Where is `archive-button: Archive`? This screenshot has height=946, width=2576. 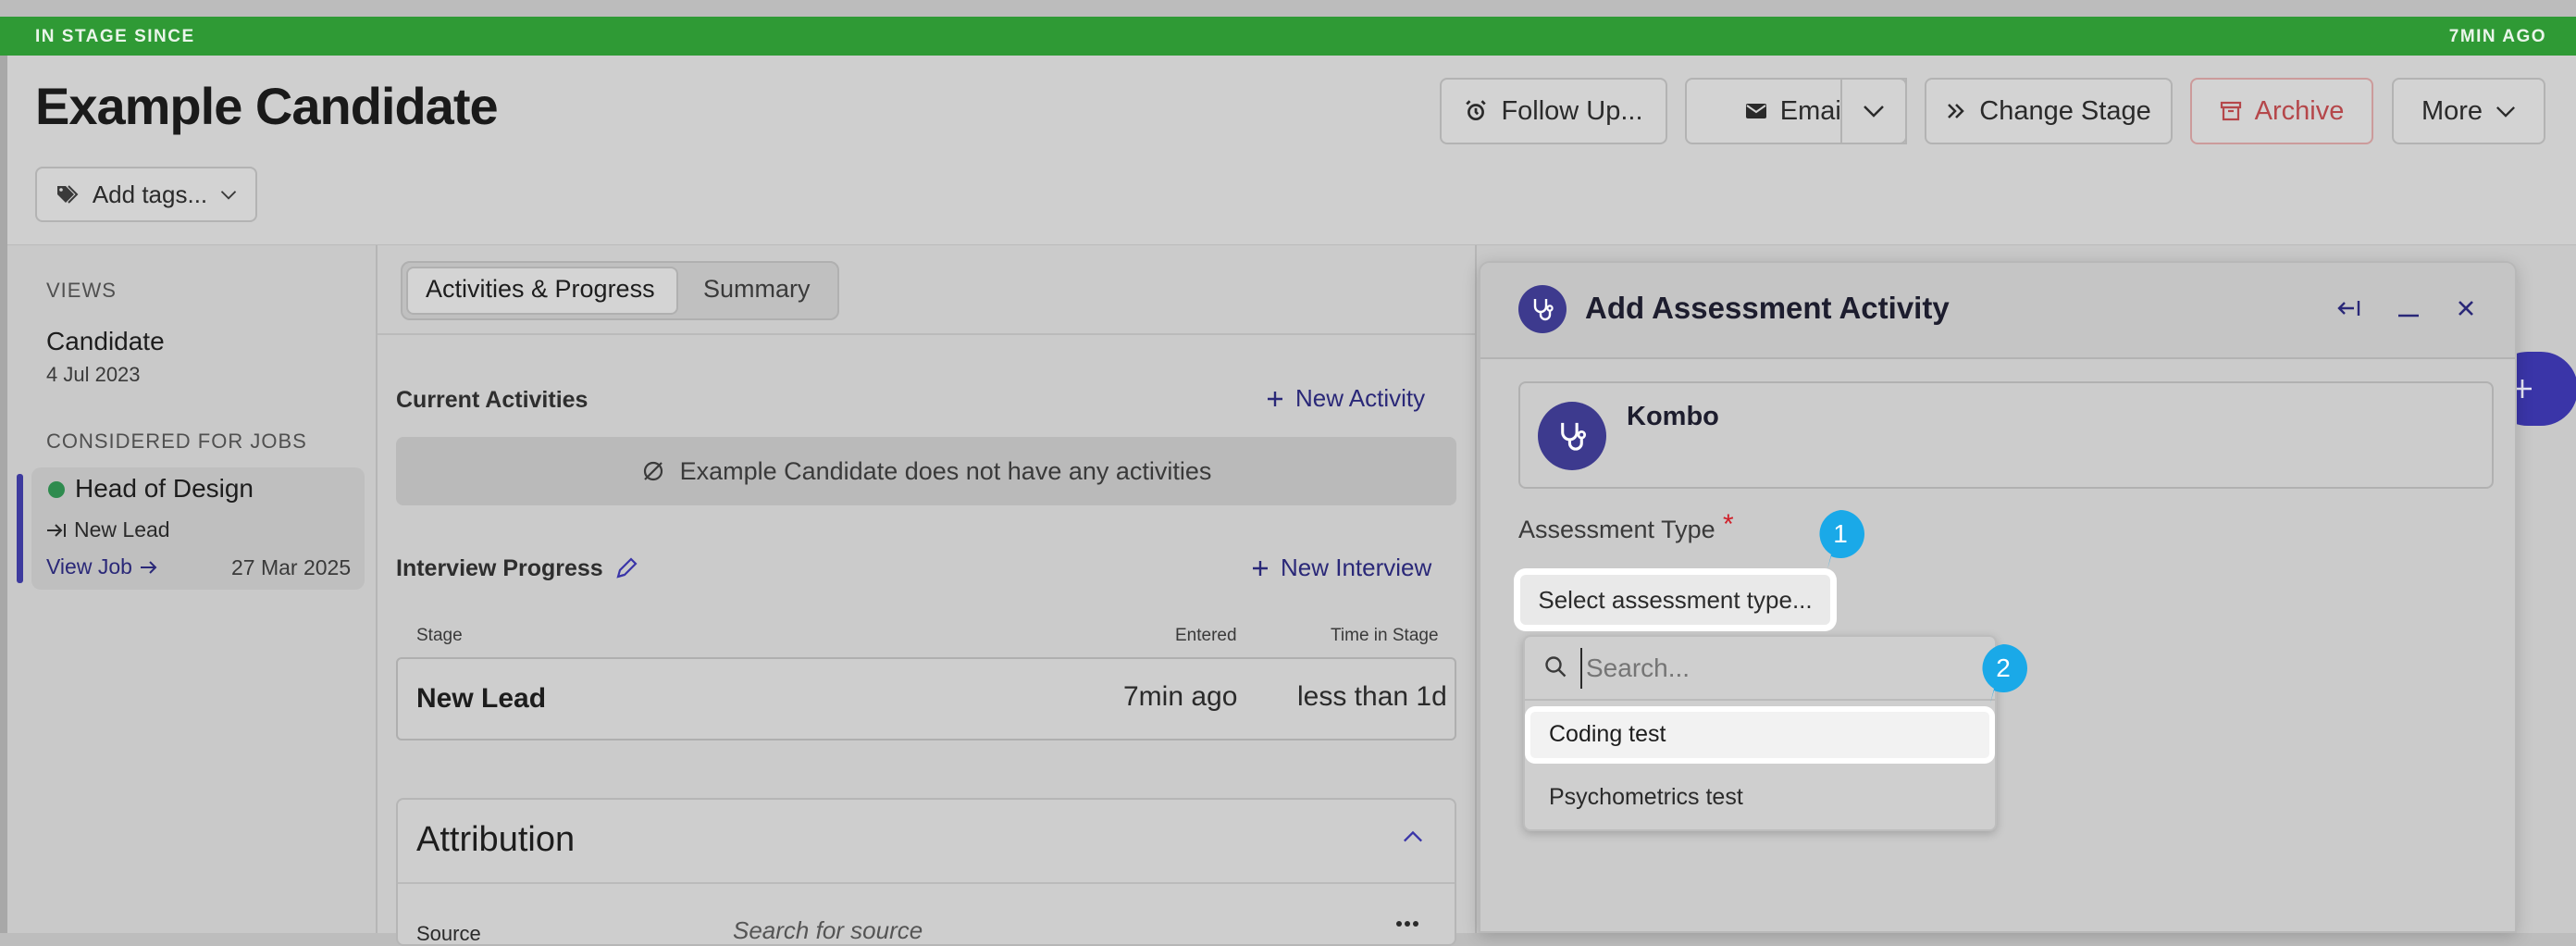 archive-button: Archive is located at coordinates (2282, 111).